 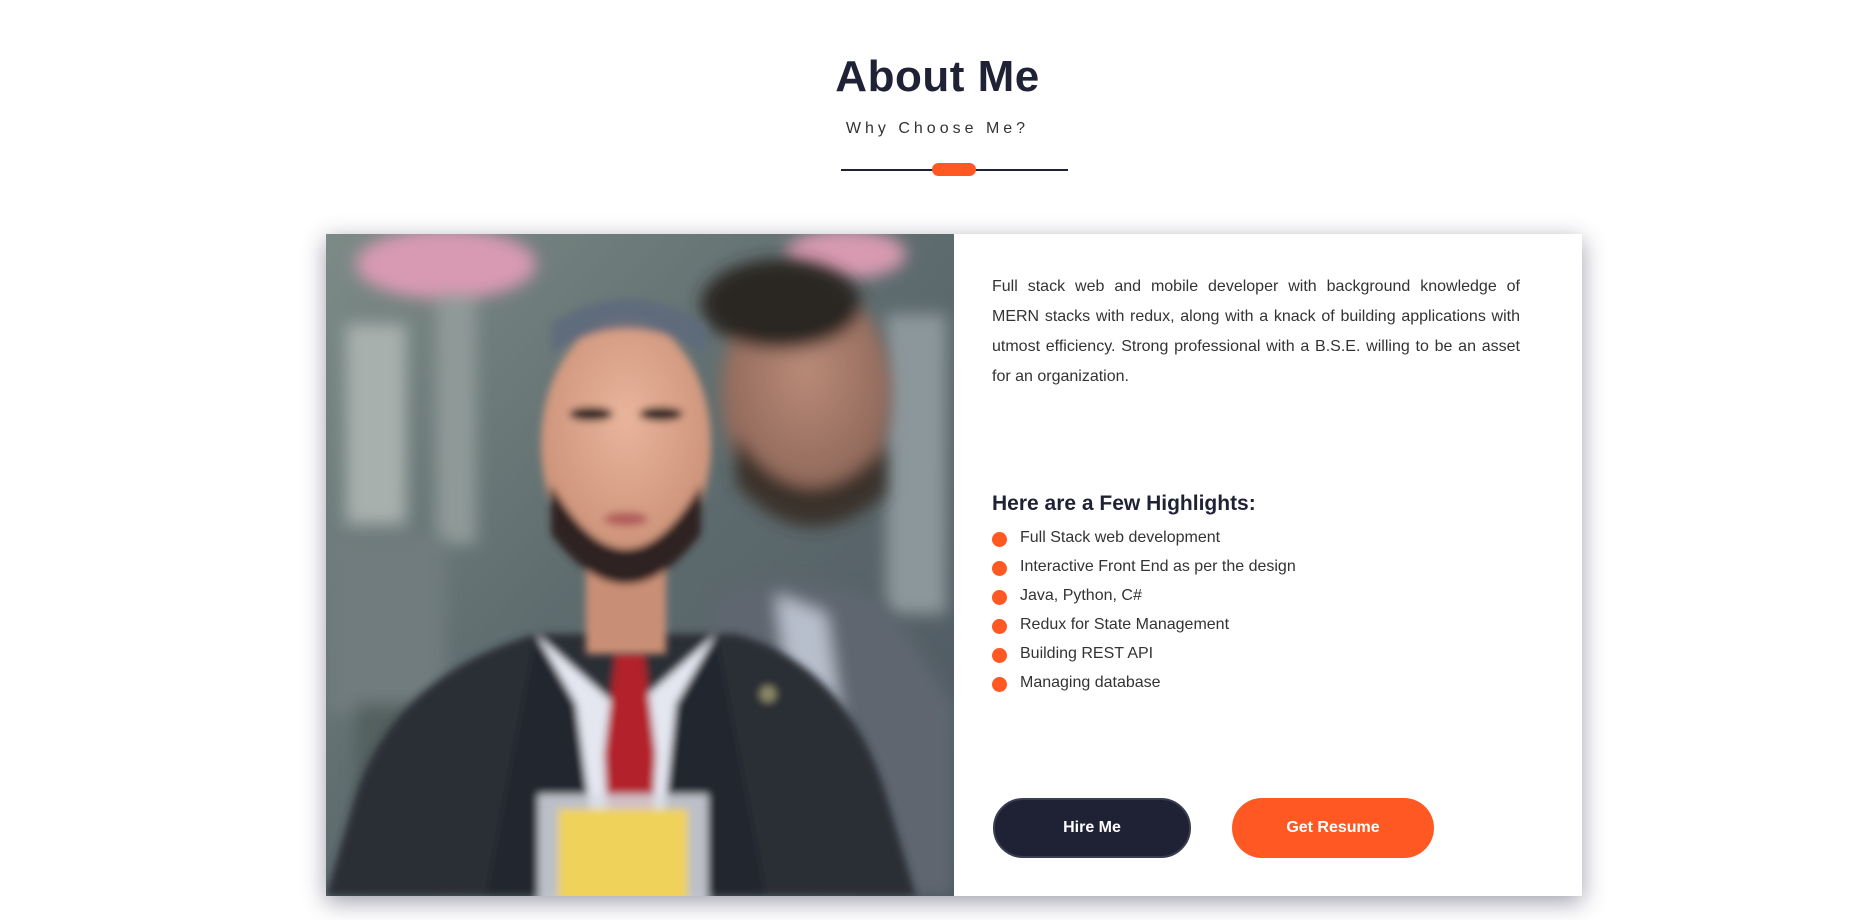 What do you see at coordinates (1120, 537) in the screenshot?
I see `highlight-label: Full Stack web development` at bounding box center [1120, 537].